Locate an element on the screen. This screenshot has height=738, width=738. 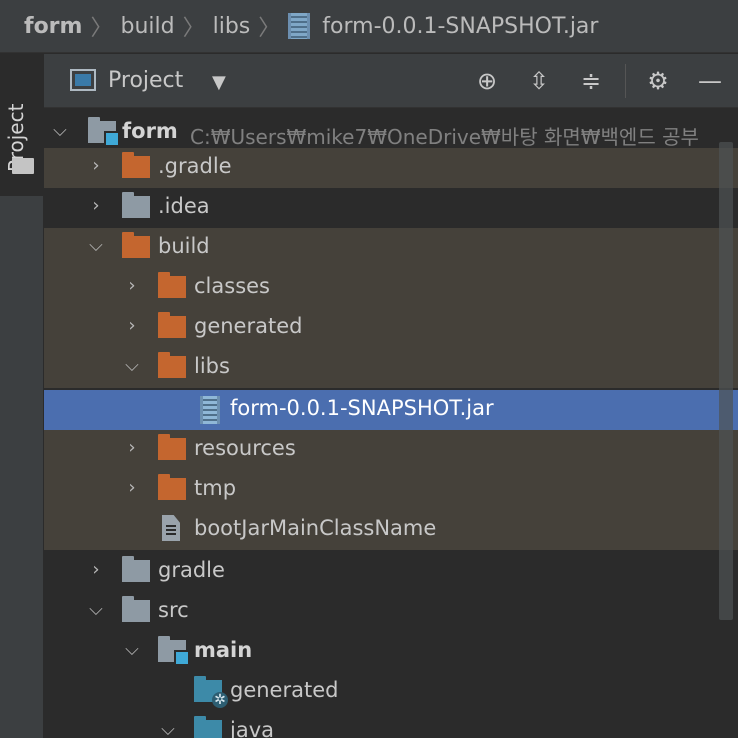
breadcrumb-item-form: form is located at coordinates (53, 26).